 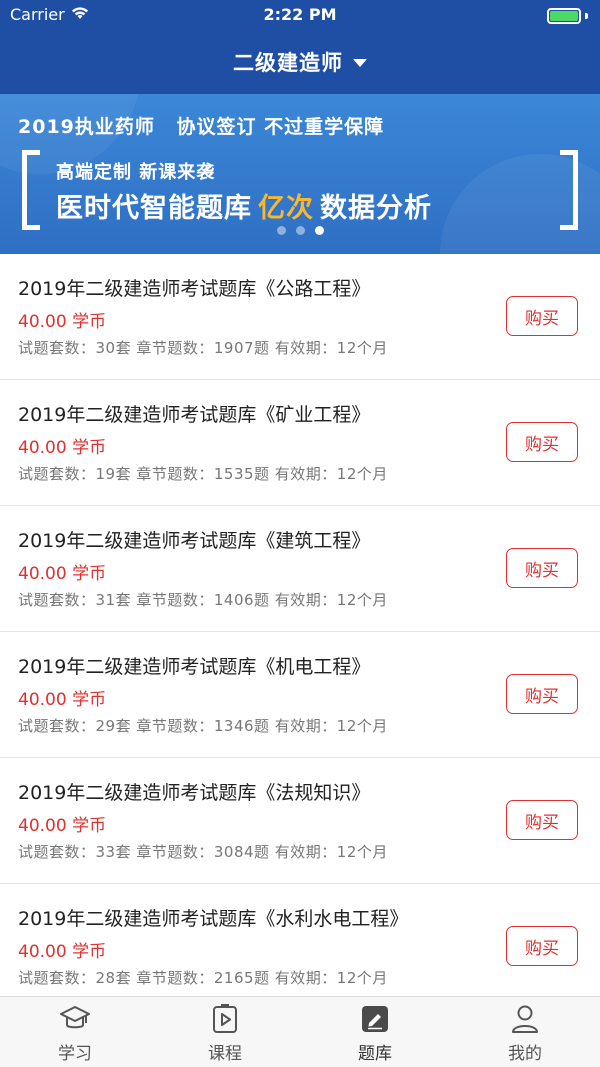 I want to click on product-meta: 试题套数：33套 章节题数：3084题 有效期：12个月, so click(x=203, y=852).